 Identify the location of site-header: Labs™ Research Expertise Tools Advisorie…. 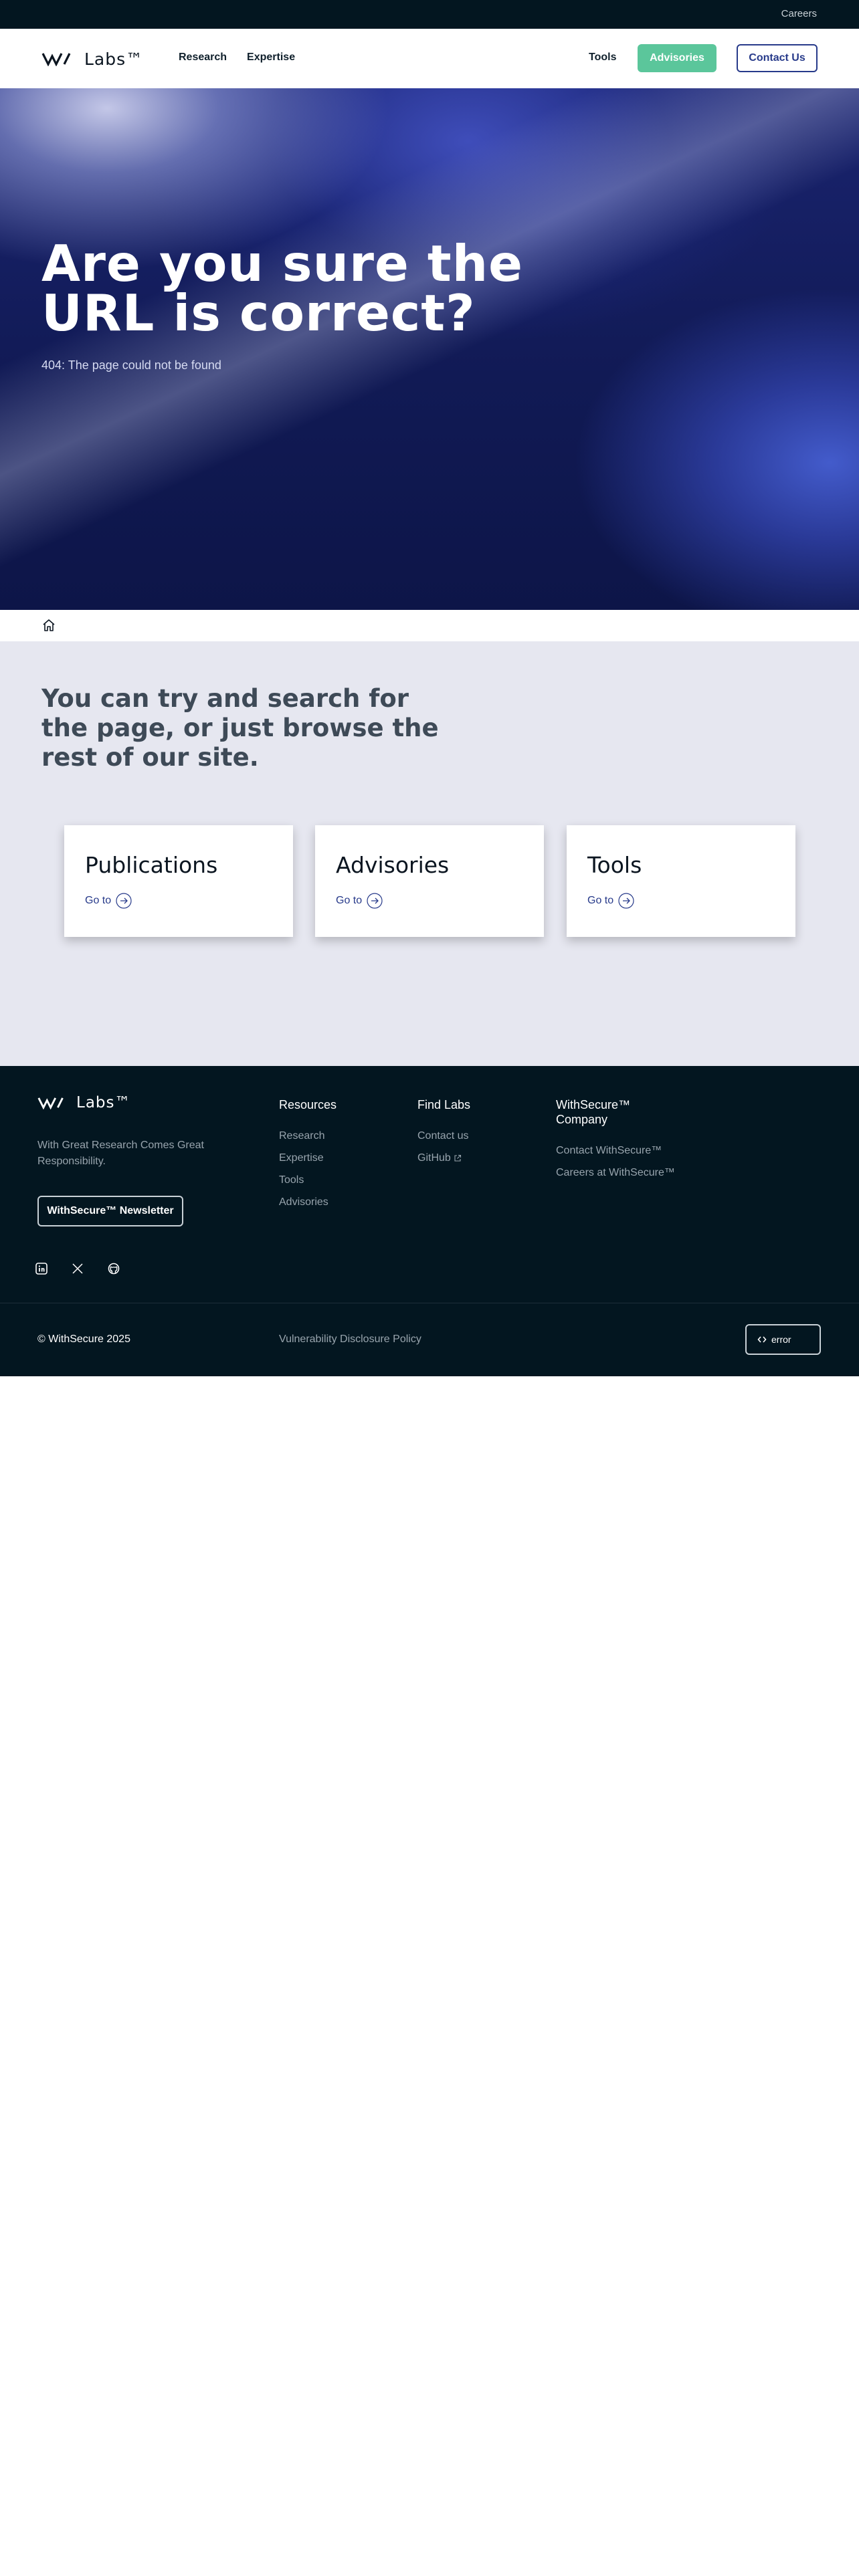
(429, 59).